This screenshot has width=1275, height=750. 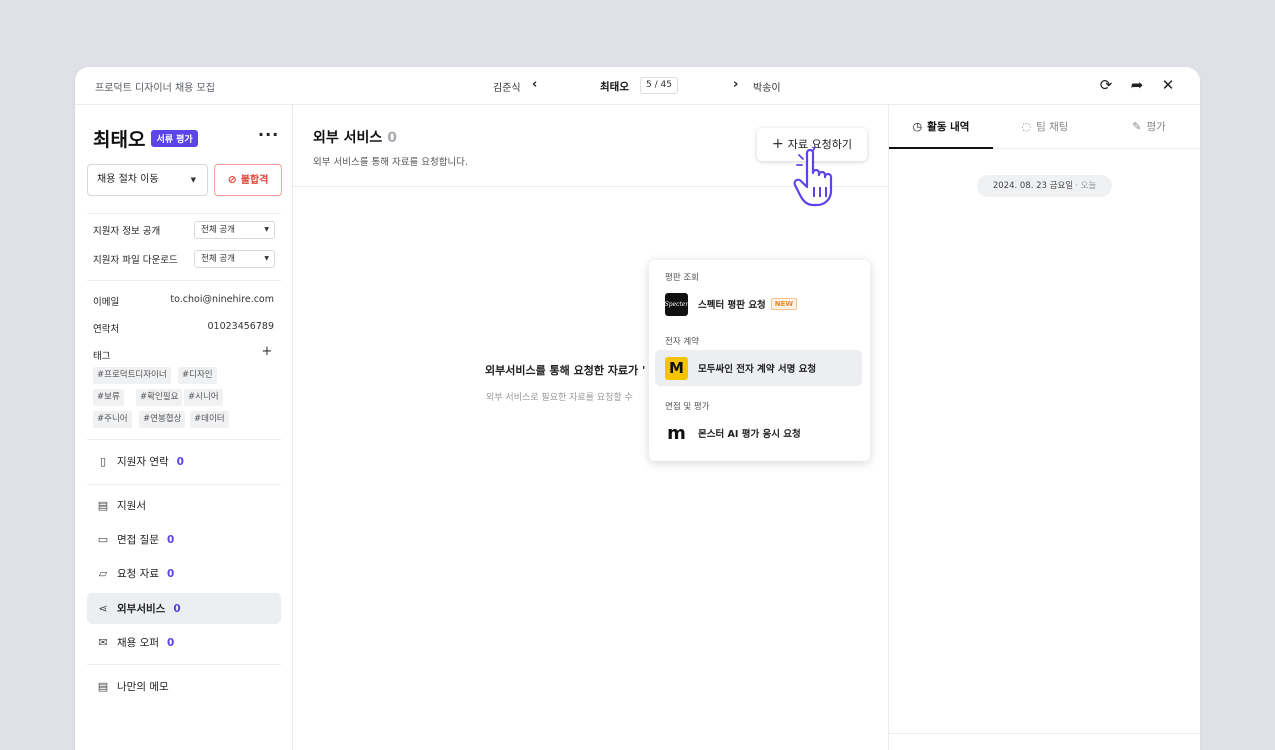 What do you see at coordinates (138, 540) in the screenshot?
I see `menu-label: 면접 질문` at bounding box center [138, 540].